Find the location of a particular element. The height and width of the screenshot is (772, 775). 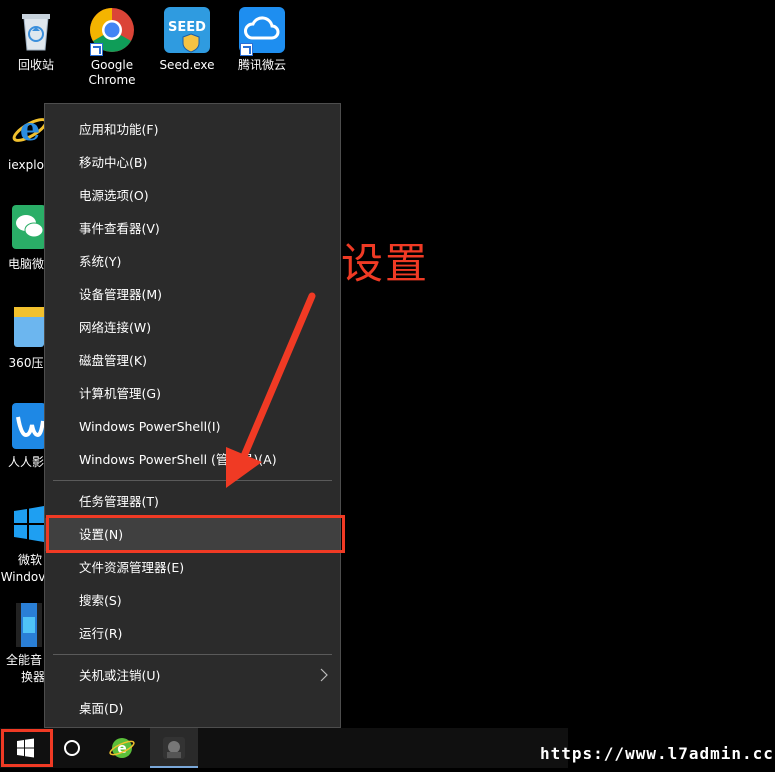

start-button-highlight-box is located at coordinates (27, 748).